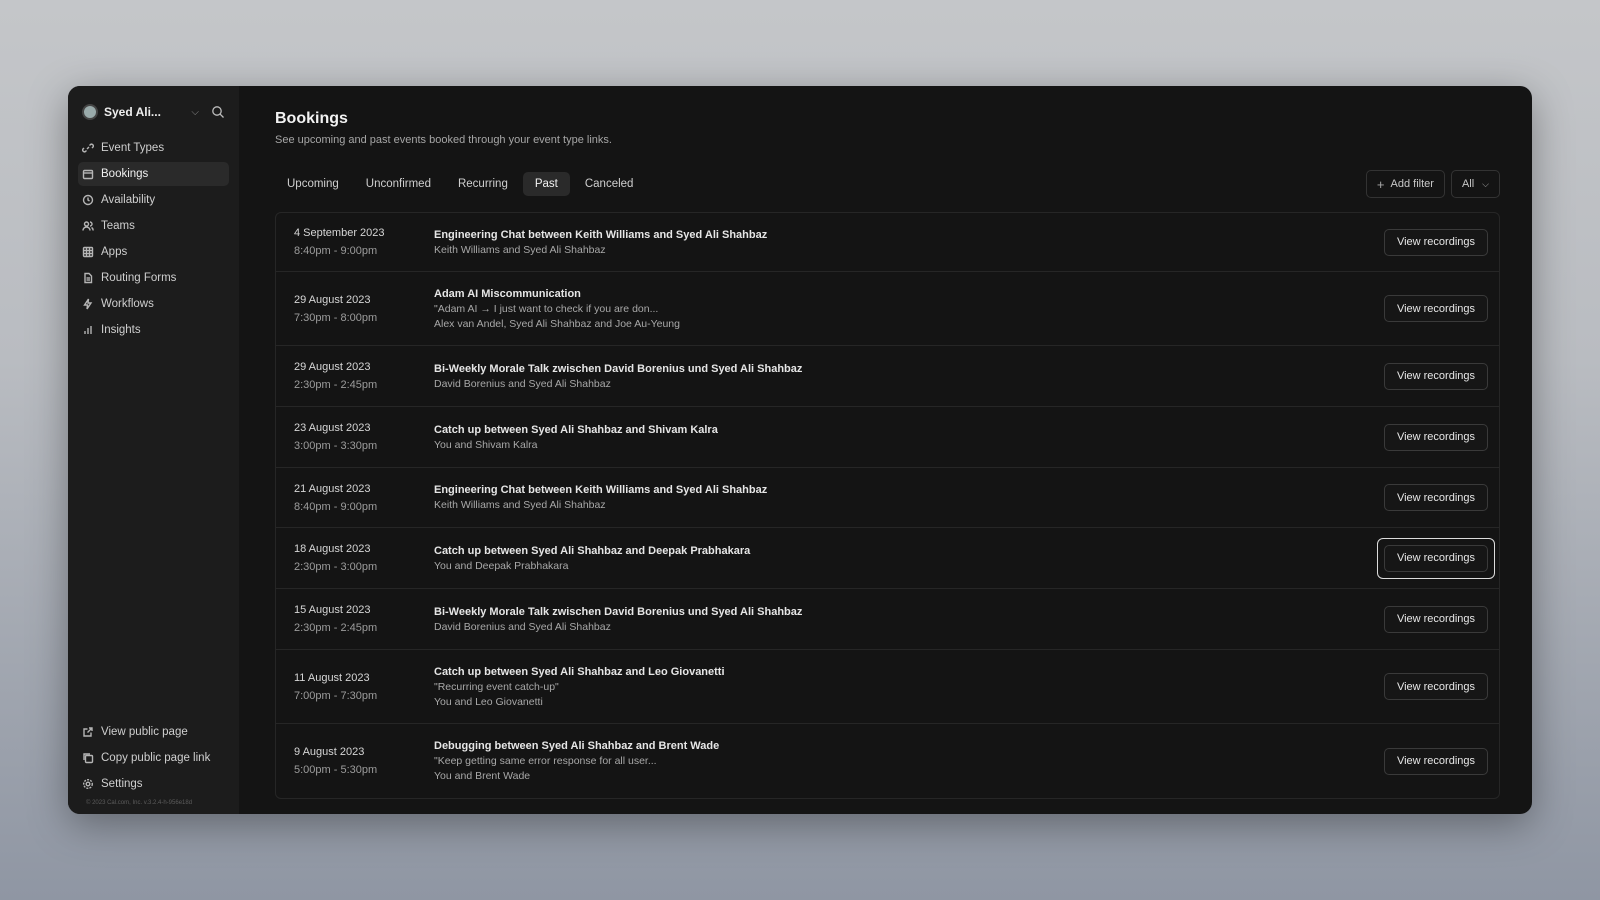 The height and width of the screenshot is (900, 1600). Describe the element at coordinates (364, 558) in the screenshot. I see `booking-datetime: 18 August 2023 2:30pm - 3:00pm` at that location.